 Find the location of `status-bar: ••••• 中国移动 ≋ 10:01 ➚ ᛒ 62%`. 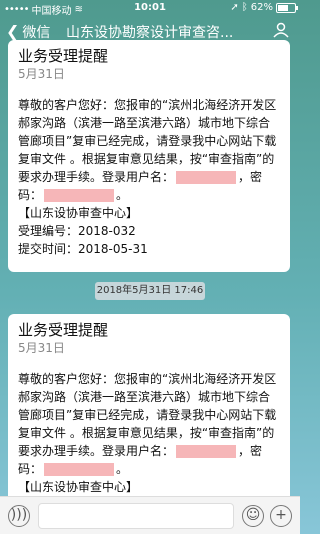

status-bar: ••••• 中国移动 ≋ 10:01 ➚ ᛒ 62% is located at coordinates (150, 8).